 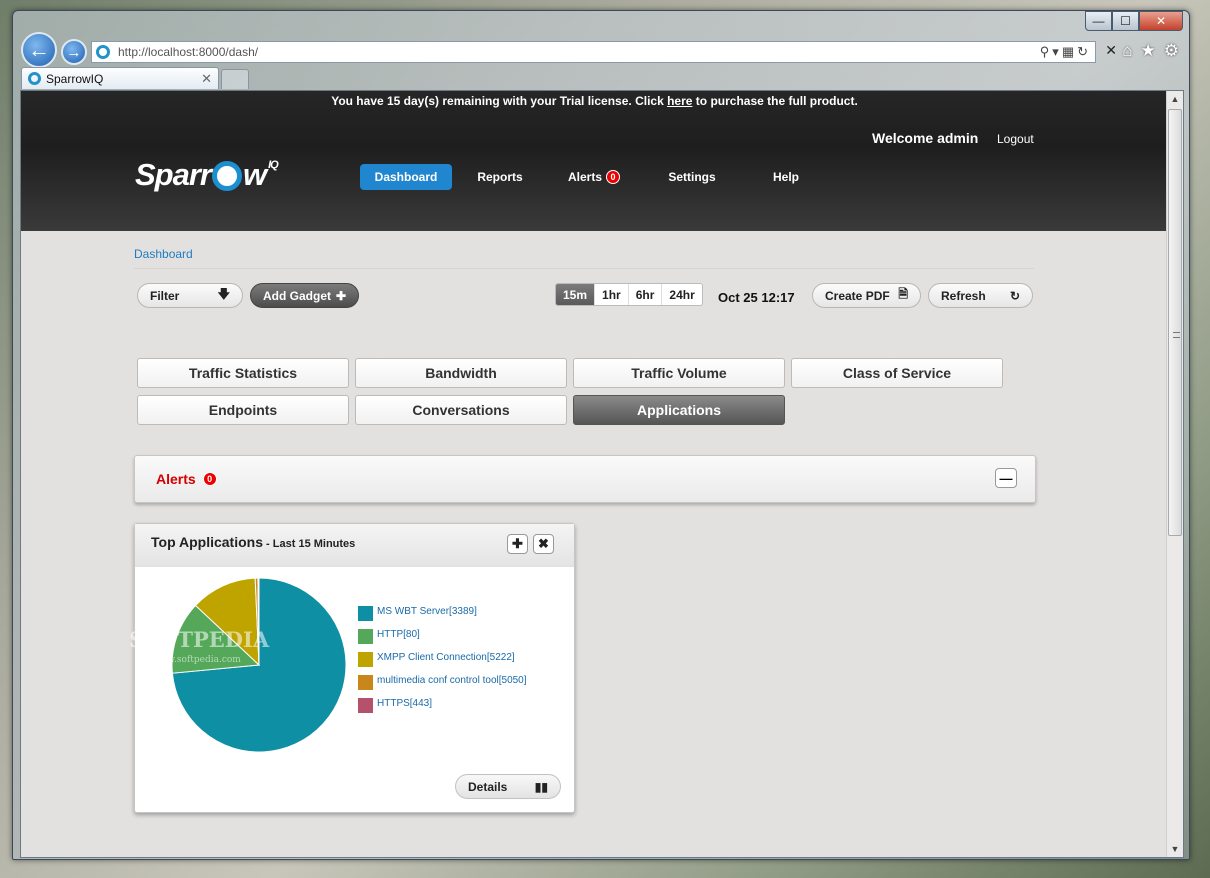 I want to click on legend-label: HTTP[80], so click(x=398, y=634).